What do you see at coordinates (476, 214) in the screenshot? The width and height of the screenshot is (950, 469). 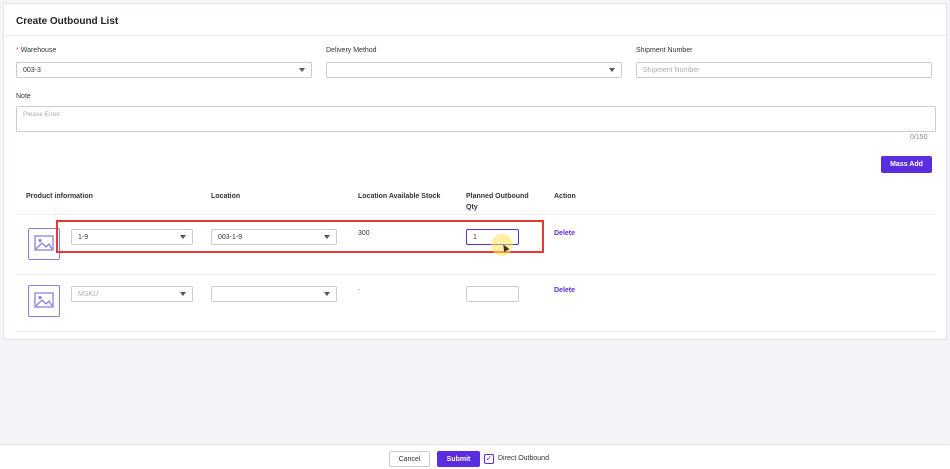 I see `table-divider` at bounding box center [476, 214].